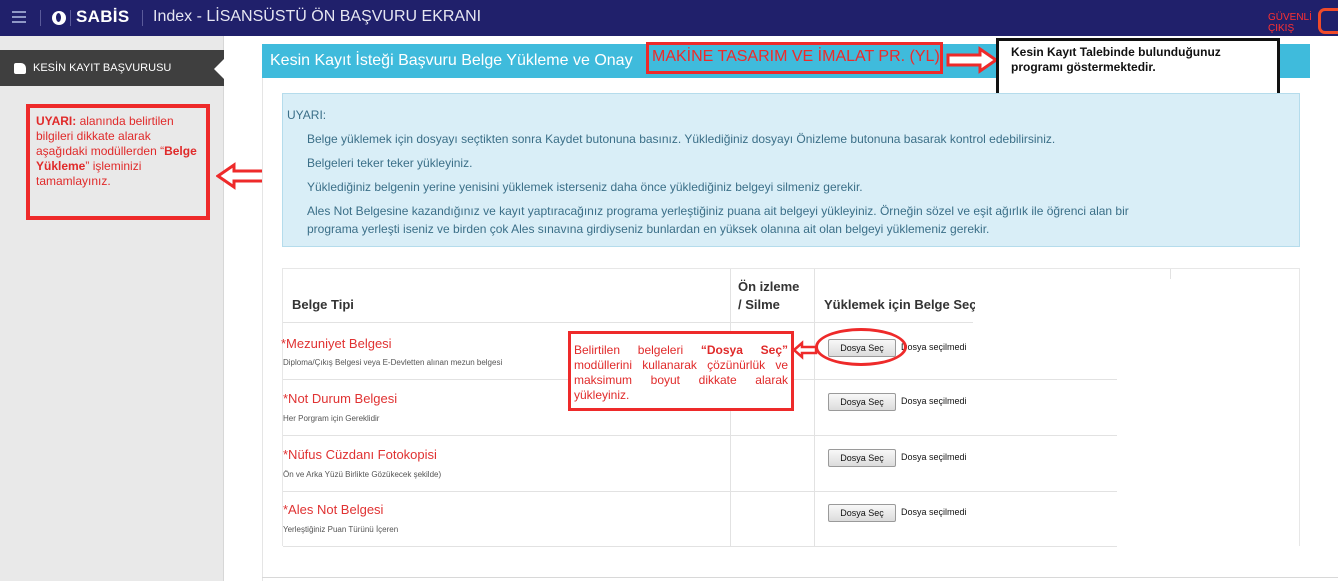  Describe the element at coordinates (20, 68) in the screenshot. I see `thumbs-up-icon` at that location.